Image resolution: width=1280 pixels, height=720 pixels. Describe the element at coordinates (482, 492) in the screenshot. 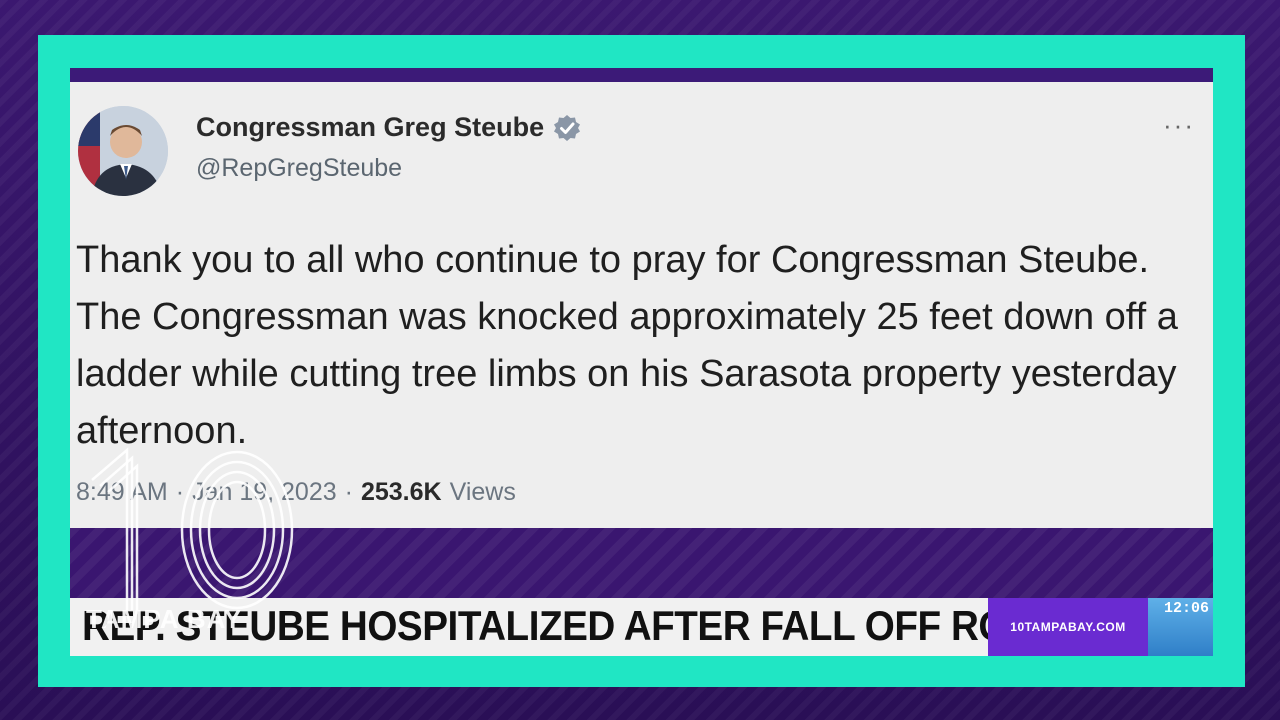

I see `views-label: Views` at that location.